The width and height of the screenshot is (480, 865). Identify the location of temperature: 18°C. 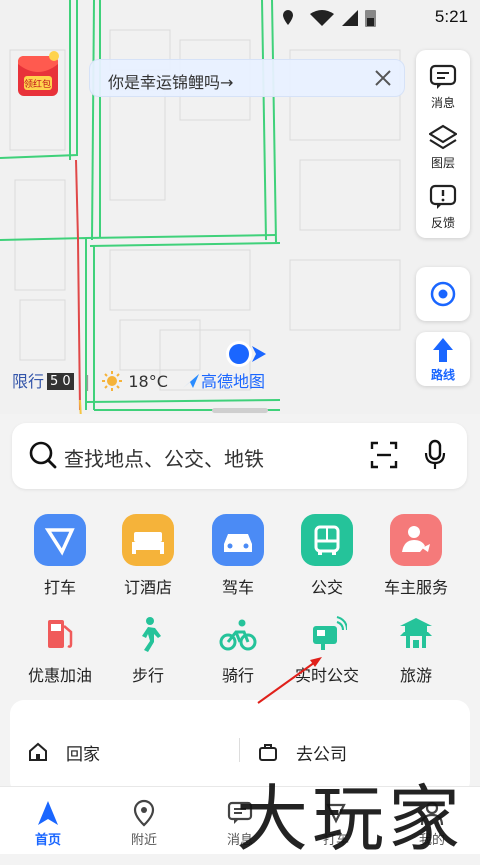
(148, 381).